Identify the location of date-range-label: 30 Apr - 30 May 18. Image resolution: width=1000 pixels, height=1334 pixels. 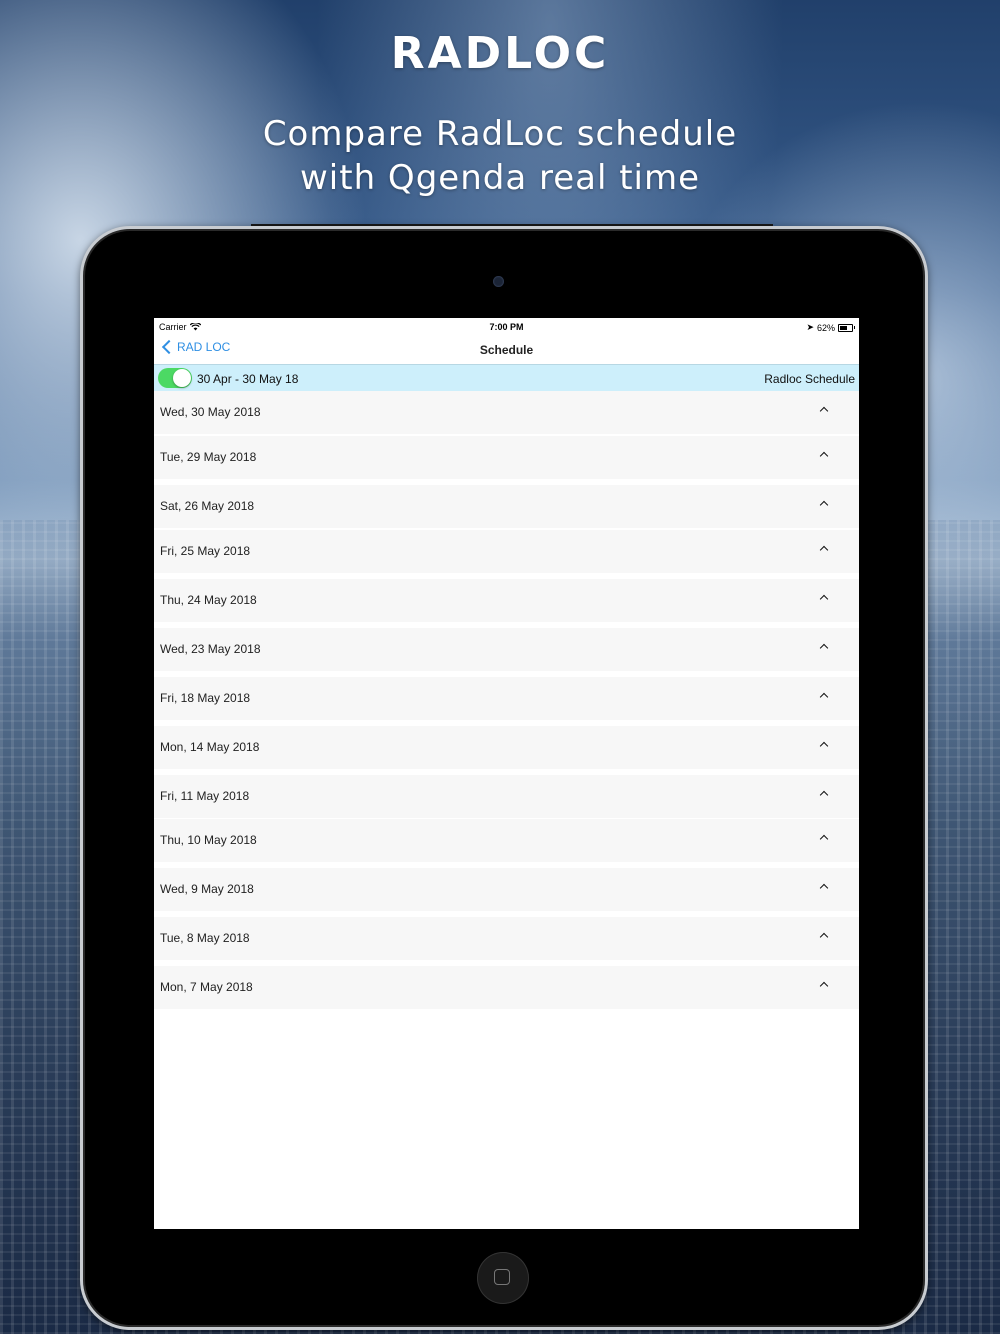
(248, 379).